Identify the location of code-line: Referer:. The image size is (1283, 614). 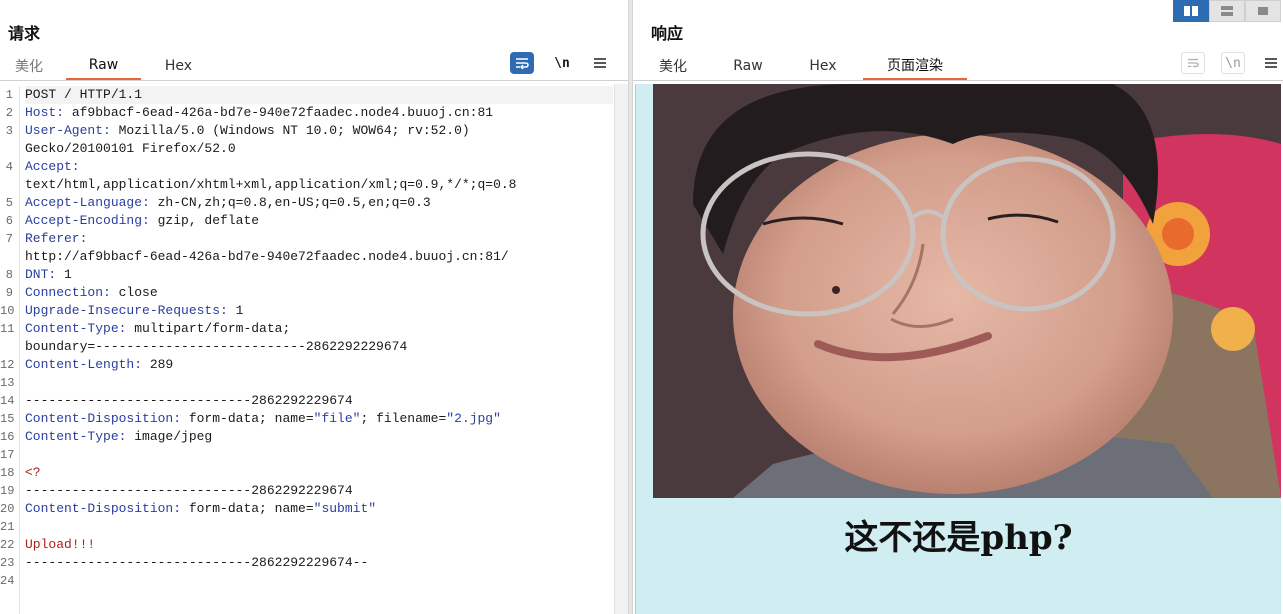
(319, 239).